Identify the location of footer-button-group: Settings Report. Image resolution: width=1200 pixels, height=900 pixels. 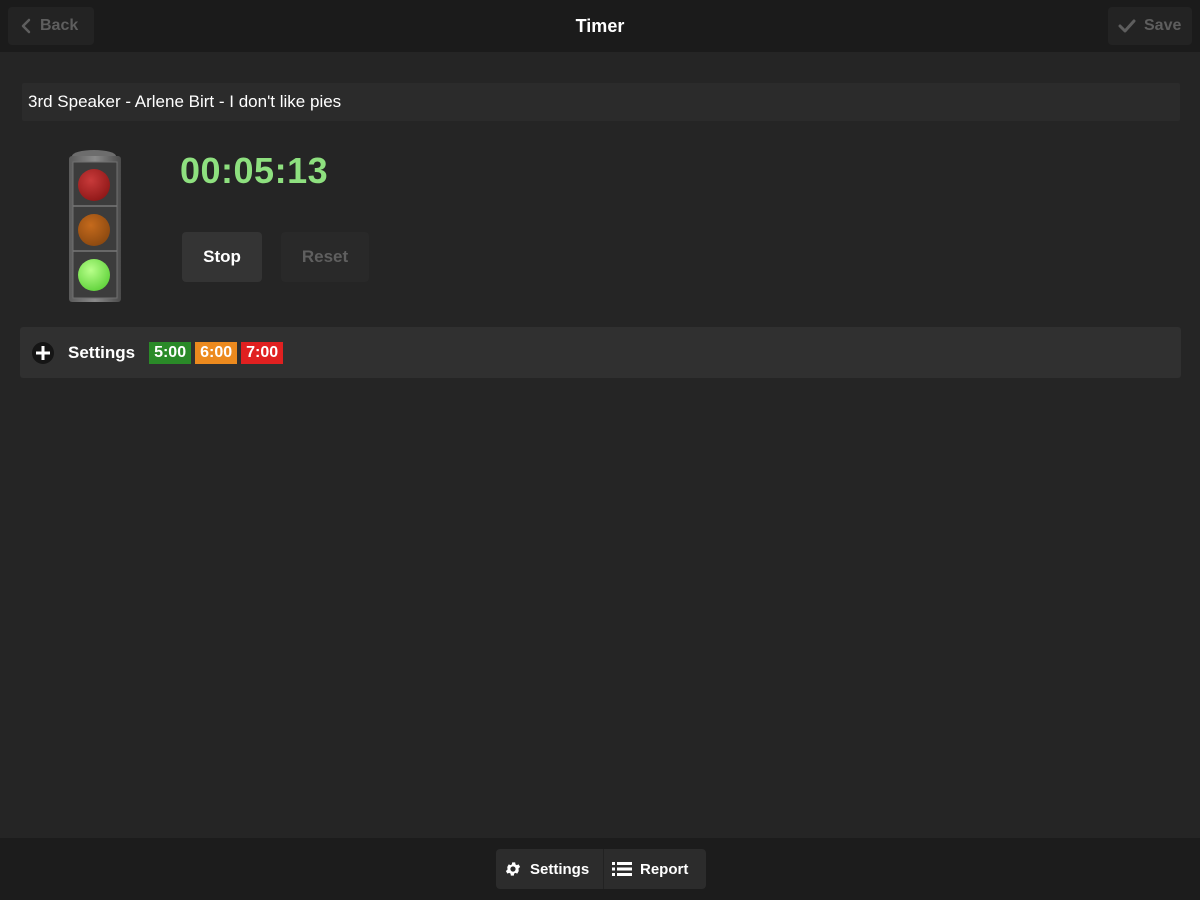
(601, 869).